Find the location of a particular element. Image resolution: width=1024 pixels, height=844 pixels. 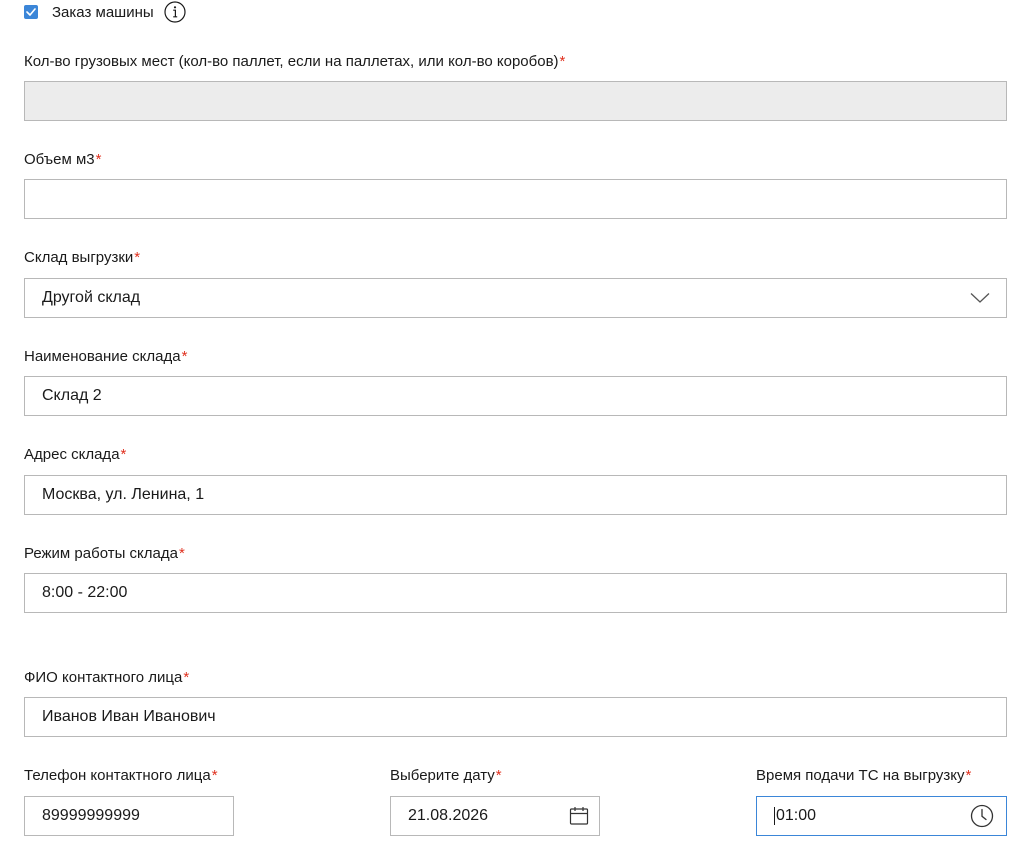

contact-phone-label: Телефон контактного лица* is located at coordinates (121, 775).